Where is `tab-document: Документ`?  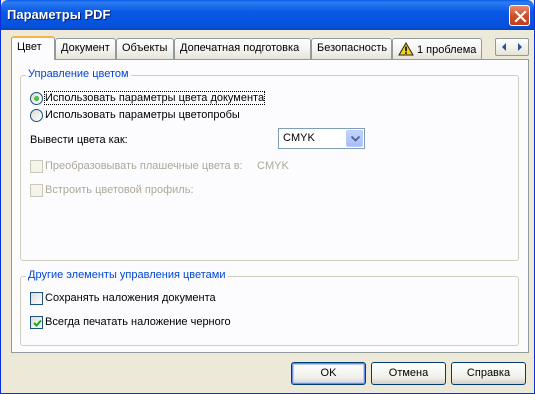
tab-document: Документ is located at coordinates (85, 48).